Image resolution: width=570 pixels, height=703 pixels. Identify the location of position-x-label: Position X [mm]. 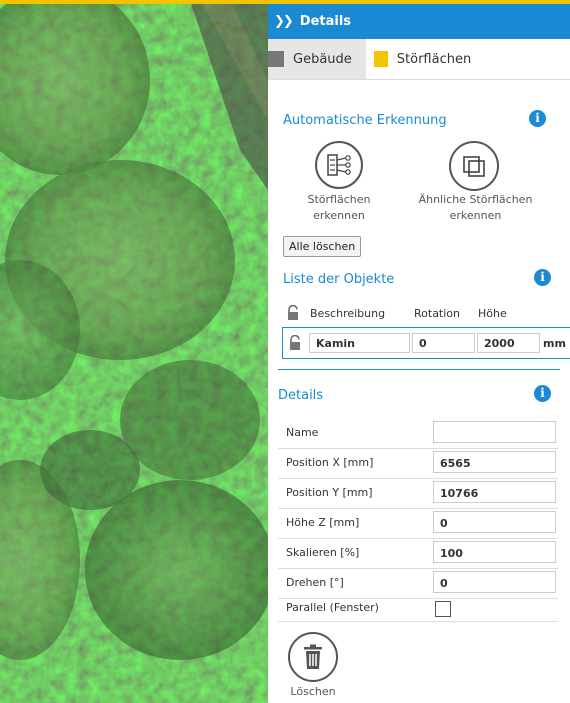
(330, 462).